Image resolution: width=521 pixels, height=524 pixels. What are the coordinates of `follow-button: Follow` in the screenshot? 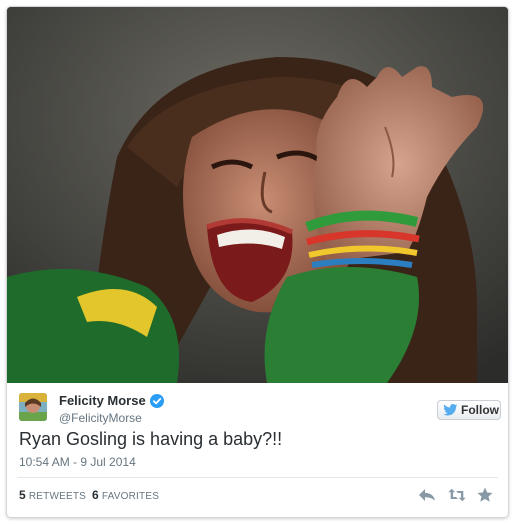 It's located at (469, 410).